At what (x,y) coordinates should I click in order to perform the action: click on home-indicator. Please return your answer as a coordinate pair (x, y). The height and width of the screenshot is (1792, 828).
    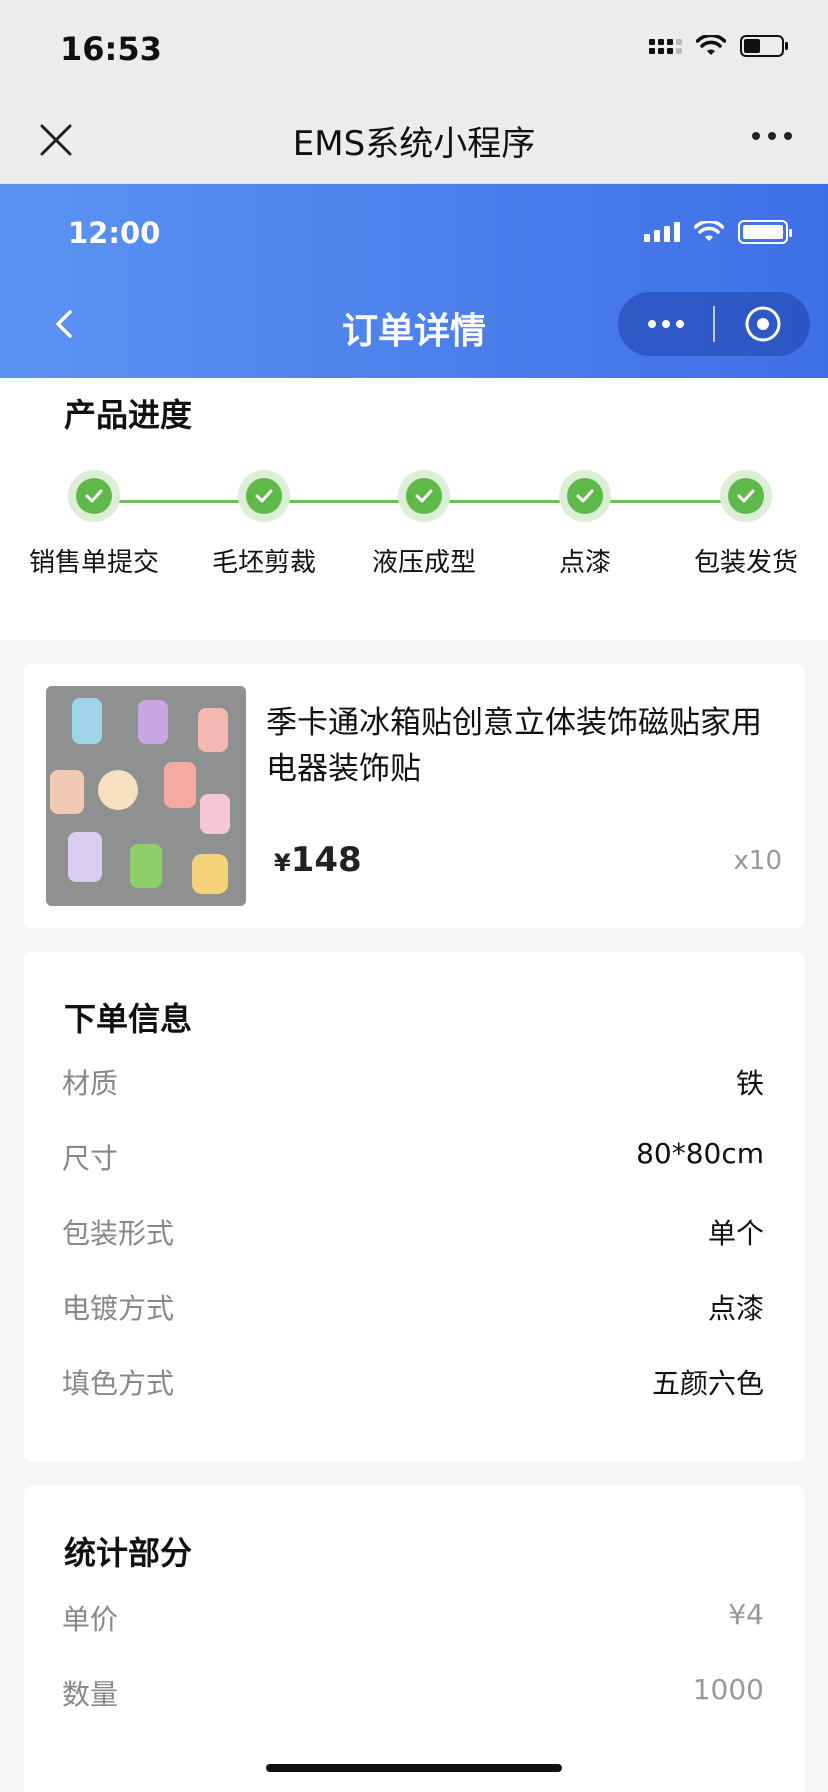
    Looking at the image, I should click on (414, 1768).